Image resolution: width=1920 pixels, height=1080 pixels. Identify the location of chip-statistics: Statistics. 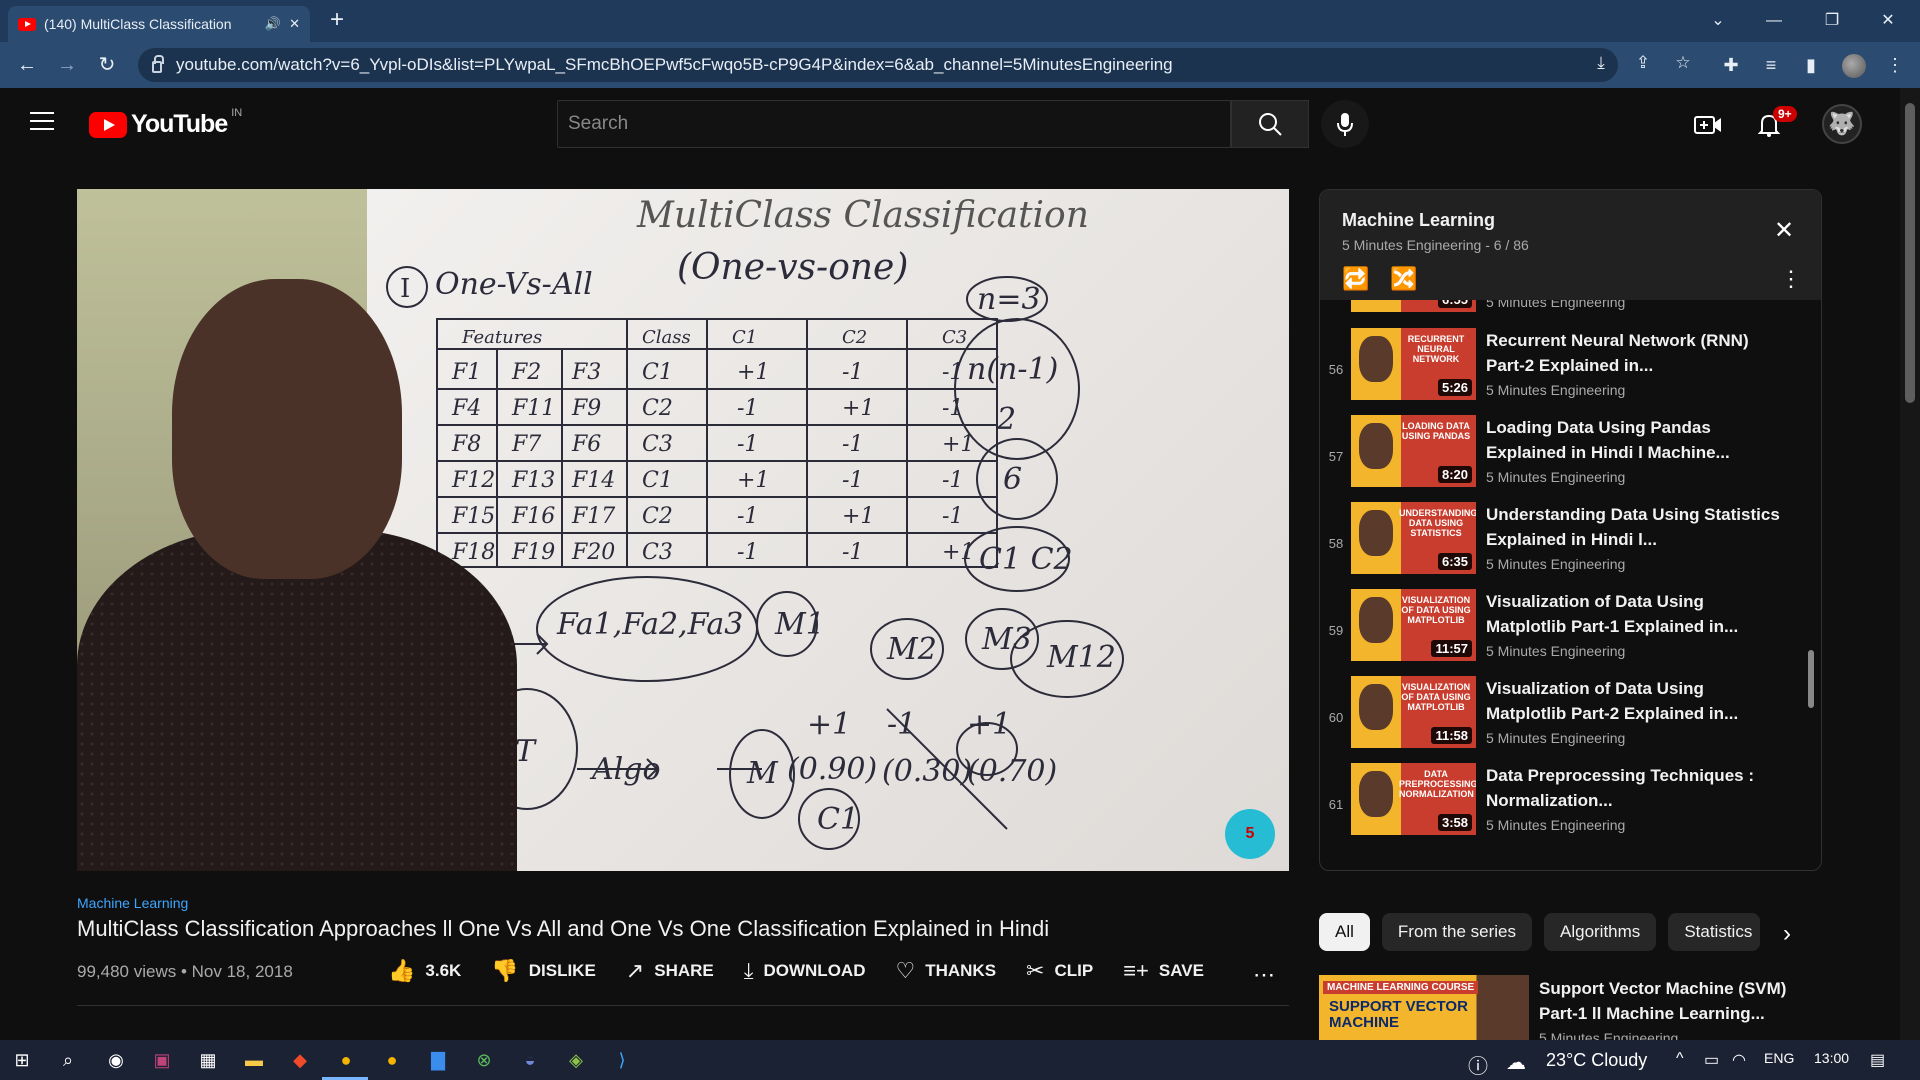
(1714, 932).